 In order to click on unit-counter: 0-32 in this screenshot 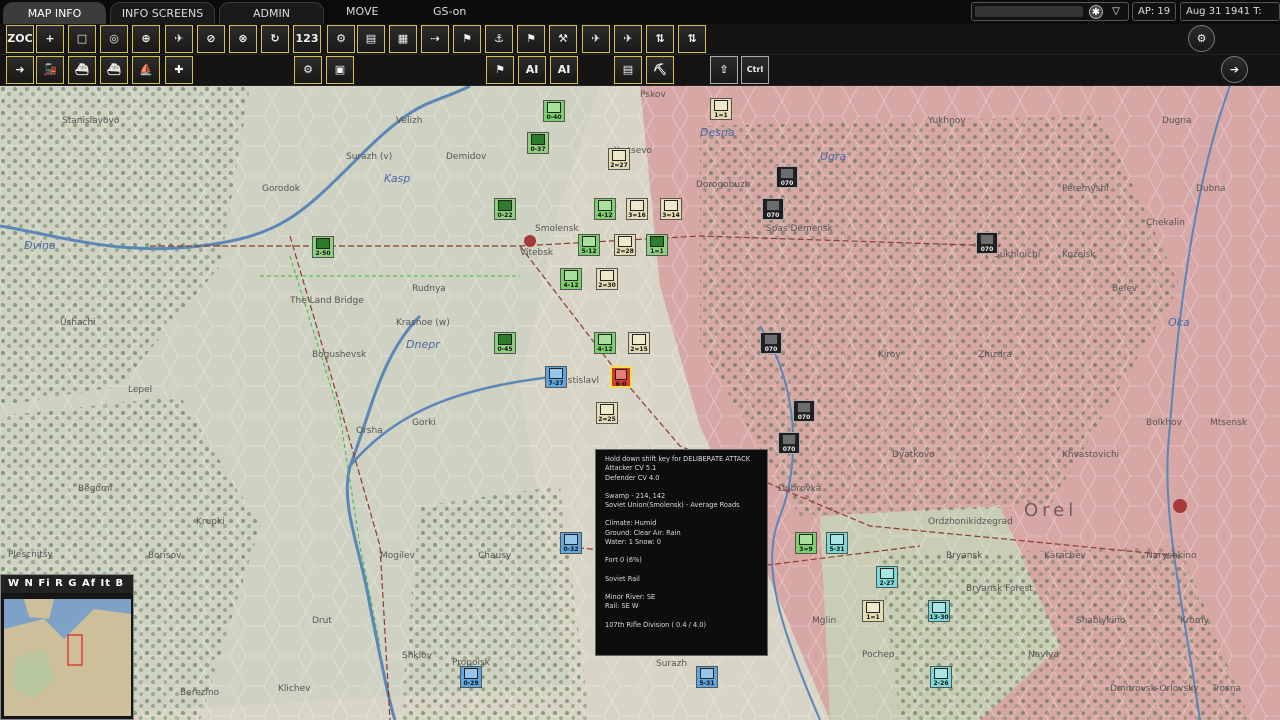, I will do `click(571, 543)`.